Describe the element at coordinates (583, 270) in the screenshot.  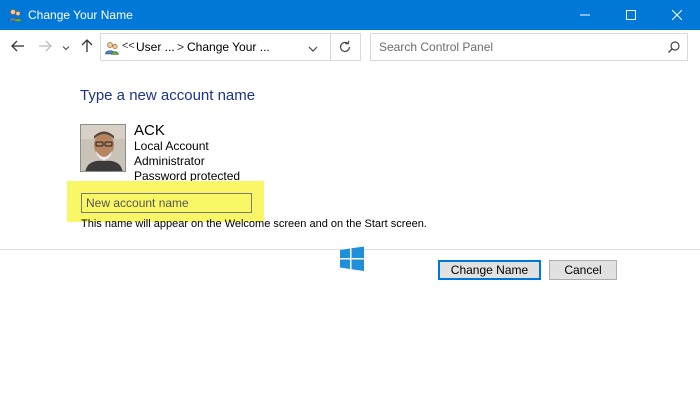
I see `cancel-button: Cancel` at that location.